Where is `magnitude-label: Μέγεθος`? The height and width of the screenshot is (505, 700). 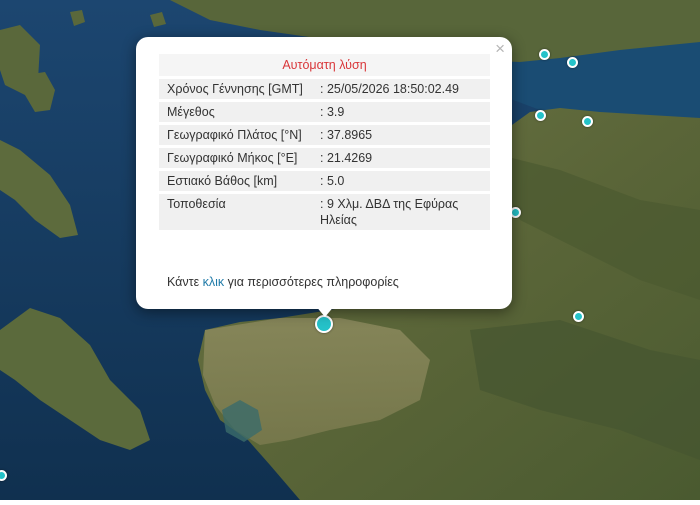
magnitude-label: Μέγεθος is located at coordinates (233, 112).